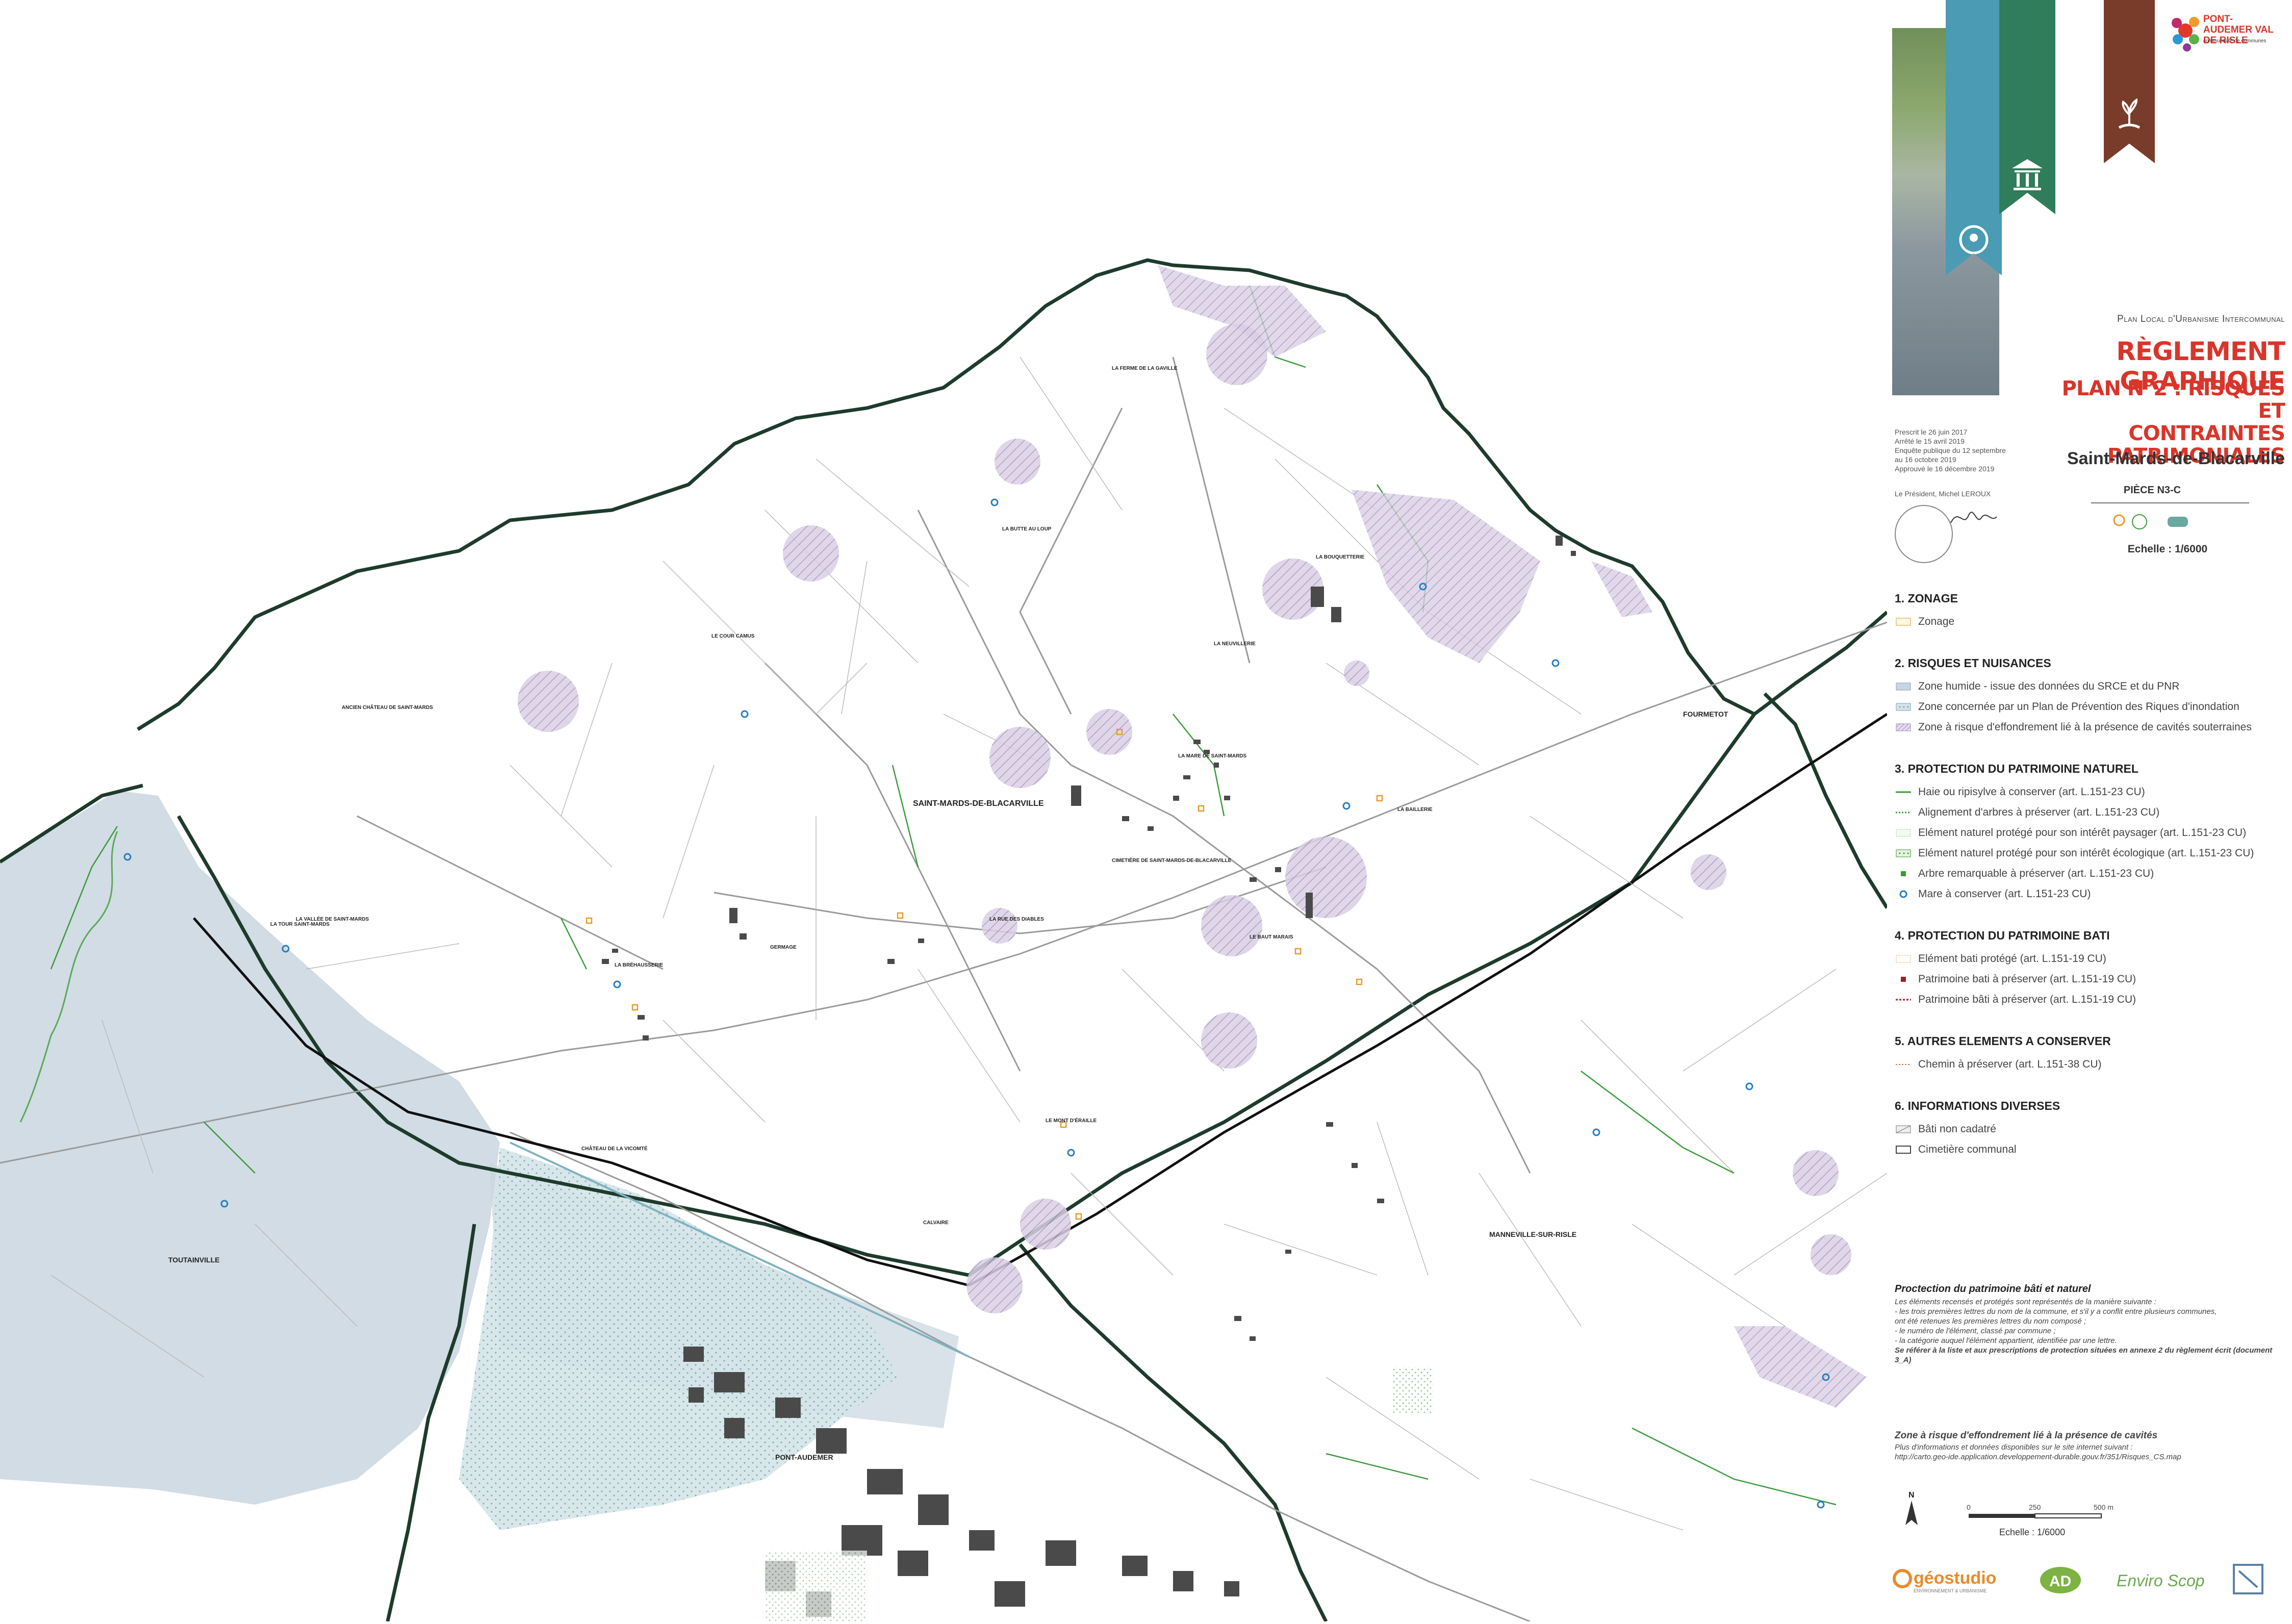  Describe the element at coordinates (1955, 1578) in the screenshot. I see `geostudio-name: géostudio` at that location.